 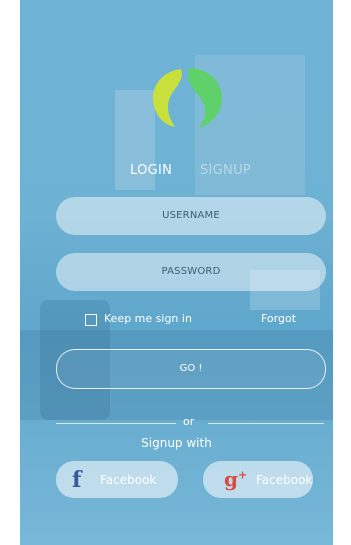 I want to click on google-plus-icon: g+, so click(x=236, y=479).